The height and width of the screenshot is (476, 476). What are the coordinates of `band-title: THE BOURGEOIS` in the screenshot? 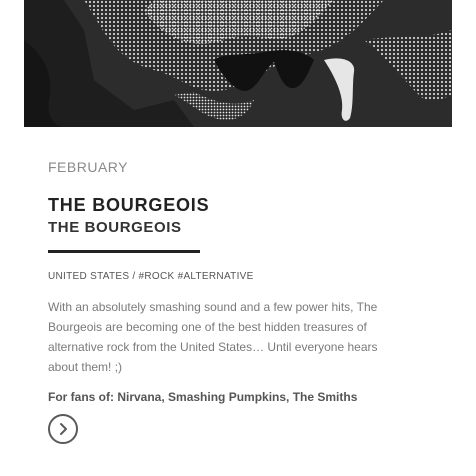 It's located at (228, 205).